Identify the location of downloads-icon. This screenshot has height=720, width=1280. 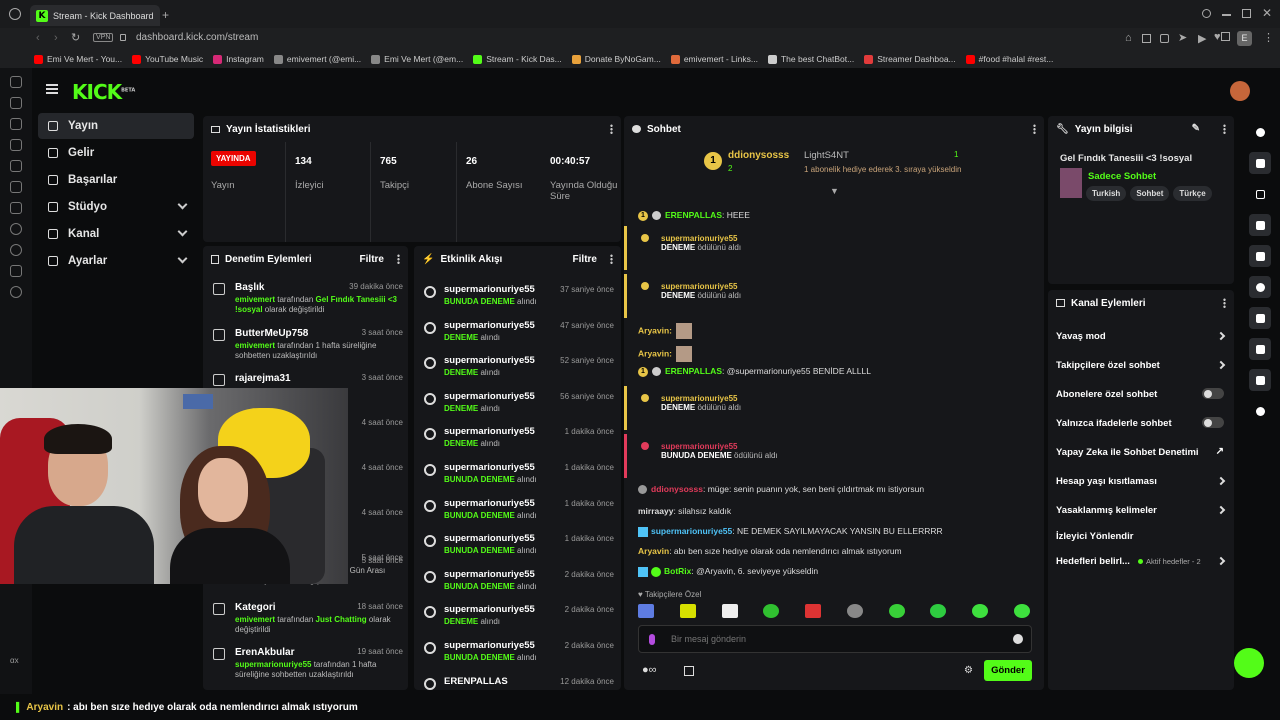
(16, 103).